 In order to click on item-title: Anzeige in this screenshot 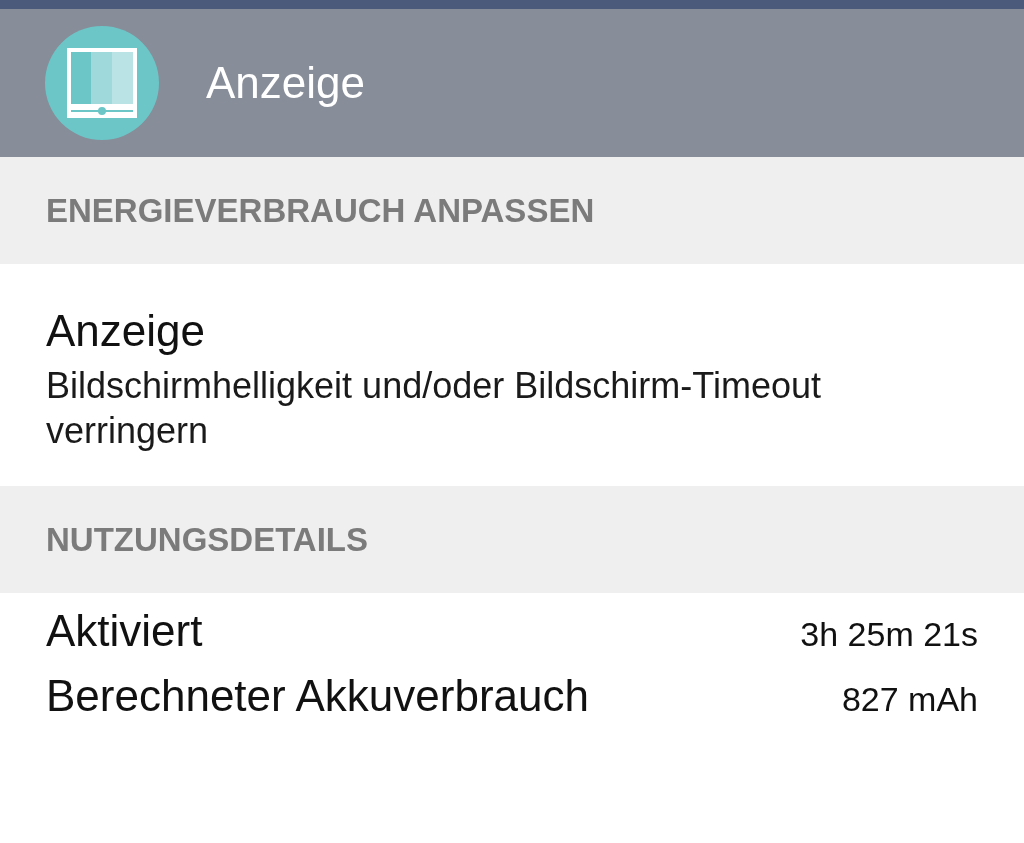, I will do `click(126, 331)`.